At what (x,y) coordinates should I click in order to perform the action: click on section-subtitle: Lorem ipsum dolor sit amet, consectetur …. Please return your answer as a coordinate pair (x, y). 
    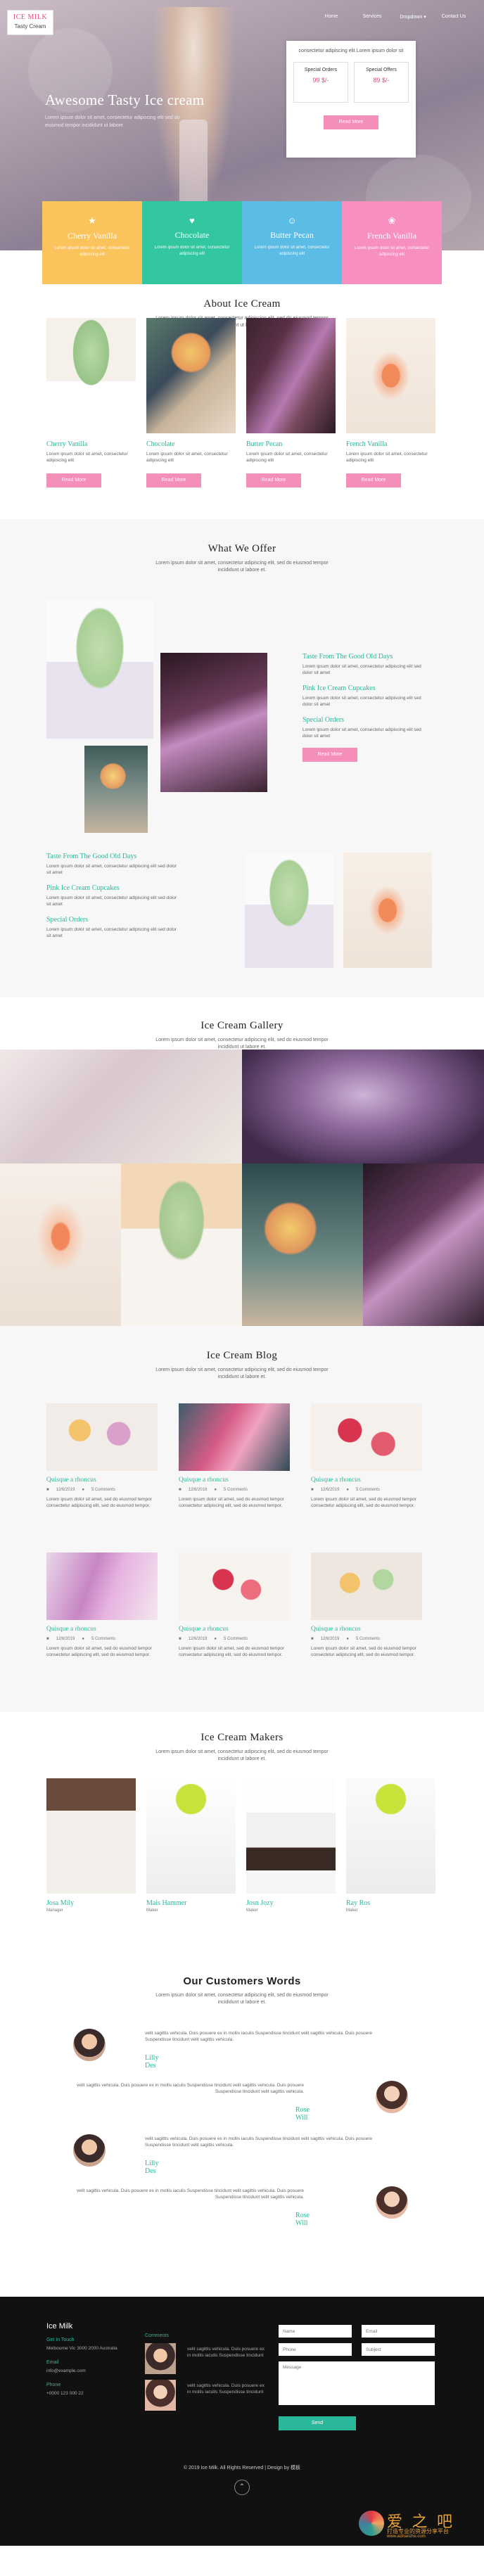
    Looking at the image, I should click on (242, 1755).